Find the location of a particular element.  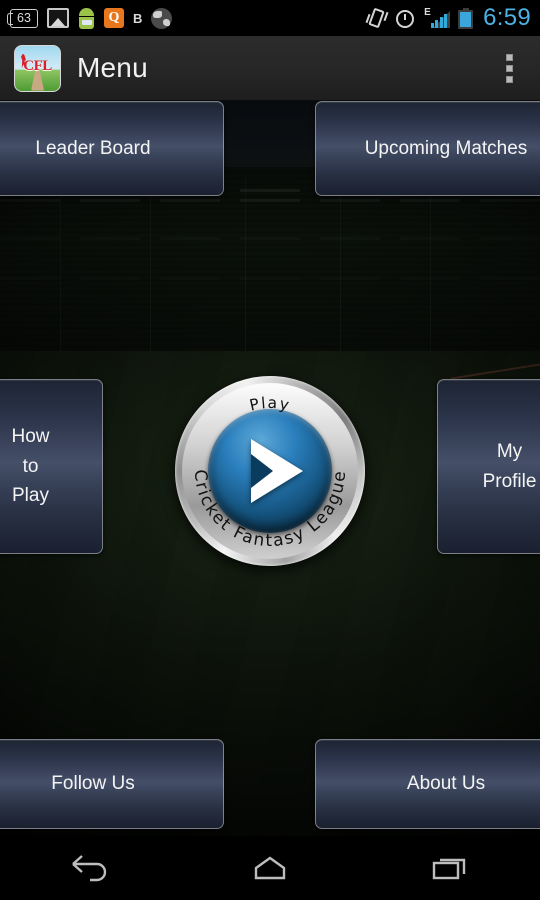

play-ring-bottom-text: Cricket Fantasy League is located at coordinates (270, 510).